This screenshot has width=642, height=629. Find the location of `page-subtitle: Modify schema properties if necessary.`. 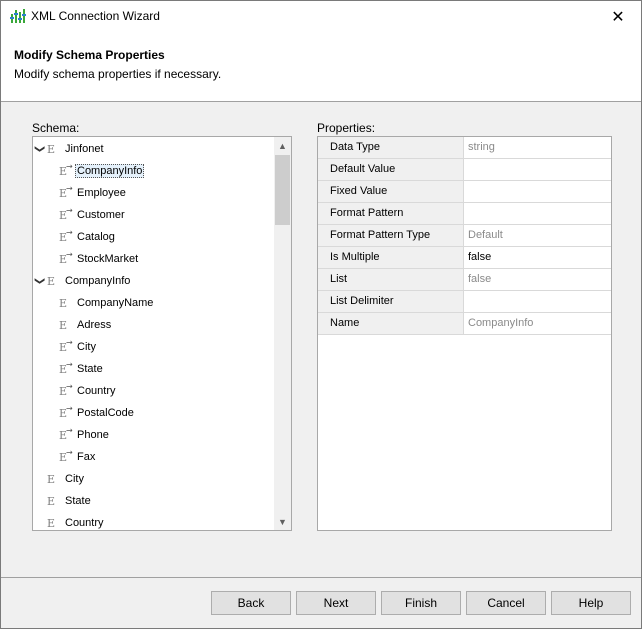

page-subtitle: Modify schema properties if necessary. is located at coordinates (118, 74).